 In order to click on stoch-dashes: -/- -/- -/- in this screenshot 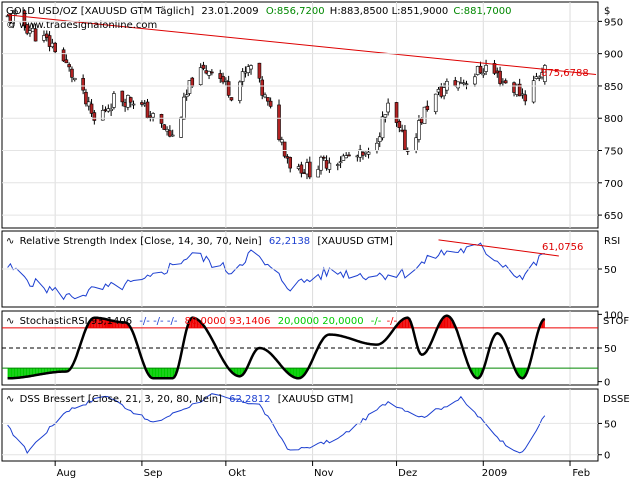, I will do `click(158, 321)`.